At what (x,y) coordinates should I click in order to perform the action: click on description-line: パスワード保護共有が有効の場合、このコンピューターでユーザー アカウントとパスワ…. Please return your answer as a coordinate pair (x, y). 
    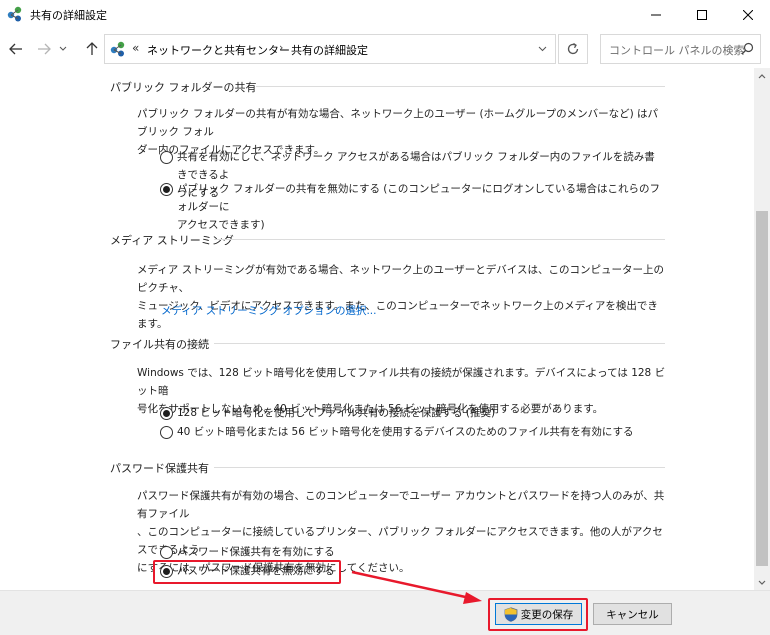
    Looking at the image, I should click on (401, 505).